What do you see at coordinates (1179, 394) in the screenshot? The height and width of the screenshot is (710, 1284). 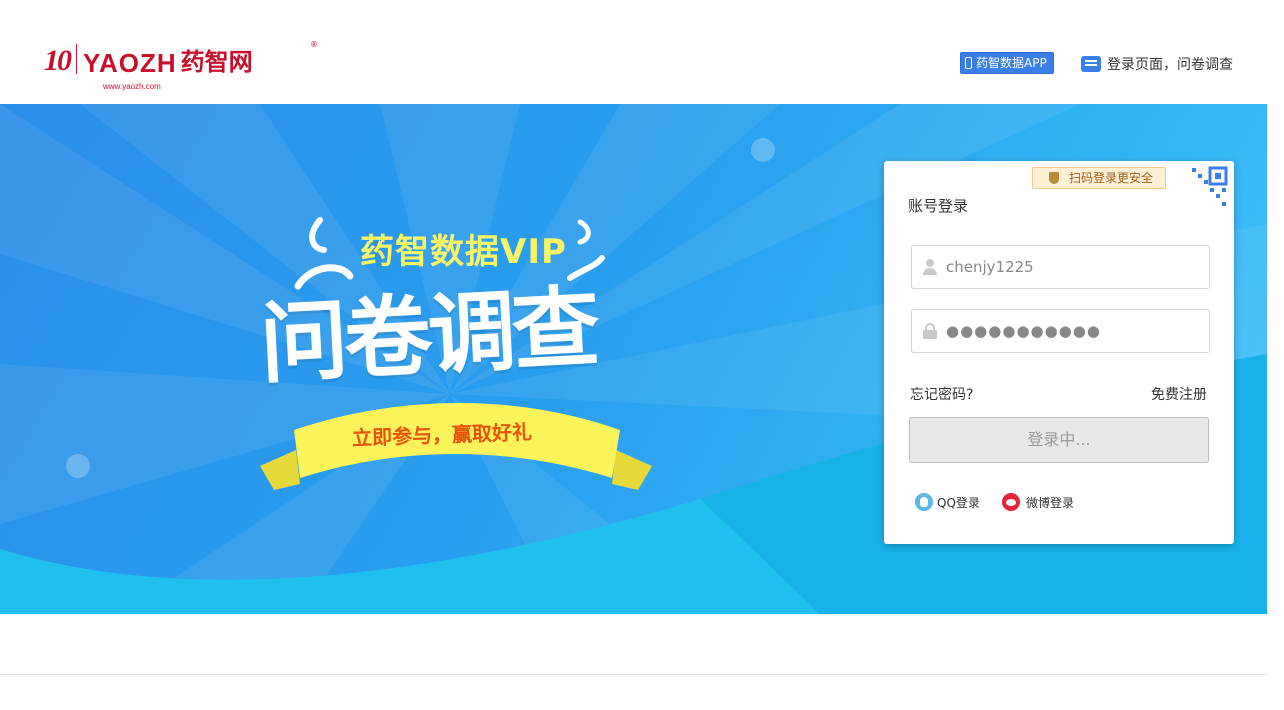 I see `register-link: 免费注册` at bounding box center [1179, 394].